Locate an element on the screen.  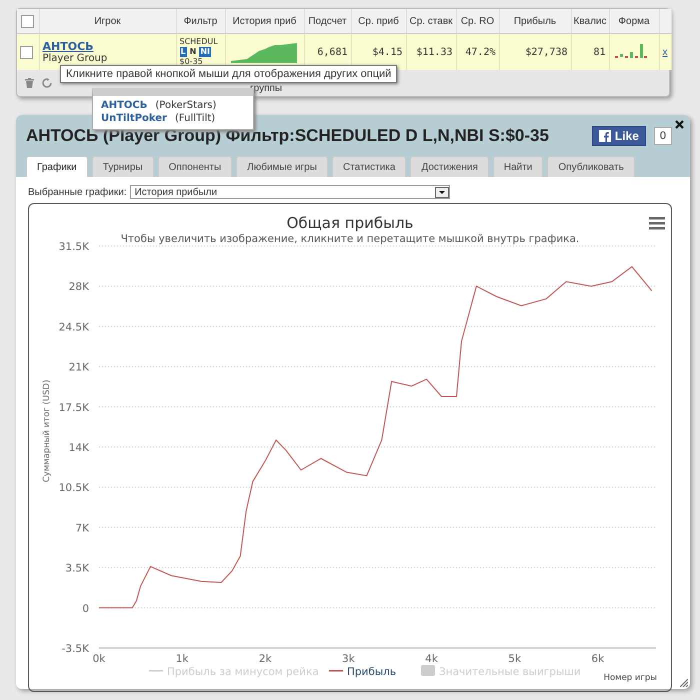
legend-area-icon is located at coordinates (428, 670).